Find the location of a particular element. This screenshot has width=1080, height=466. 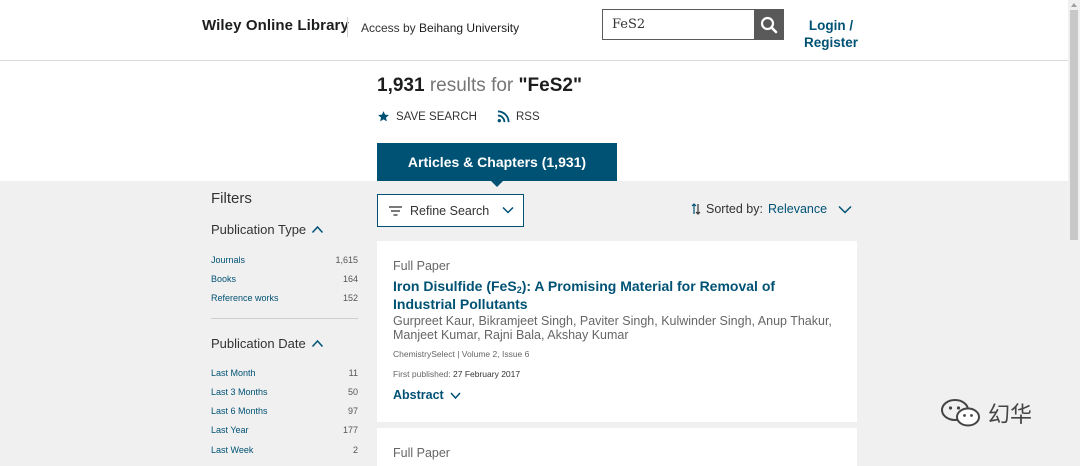

sort-label: Sorted by: is located at coordinates (734, 209).